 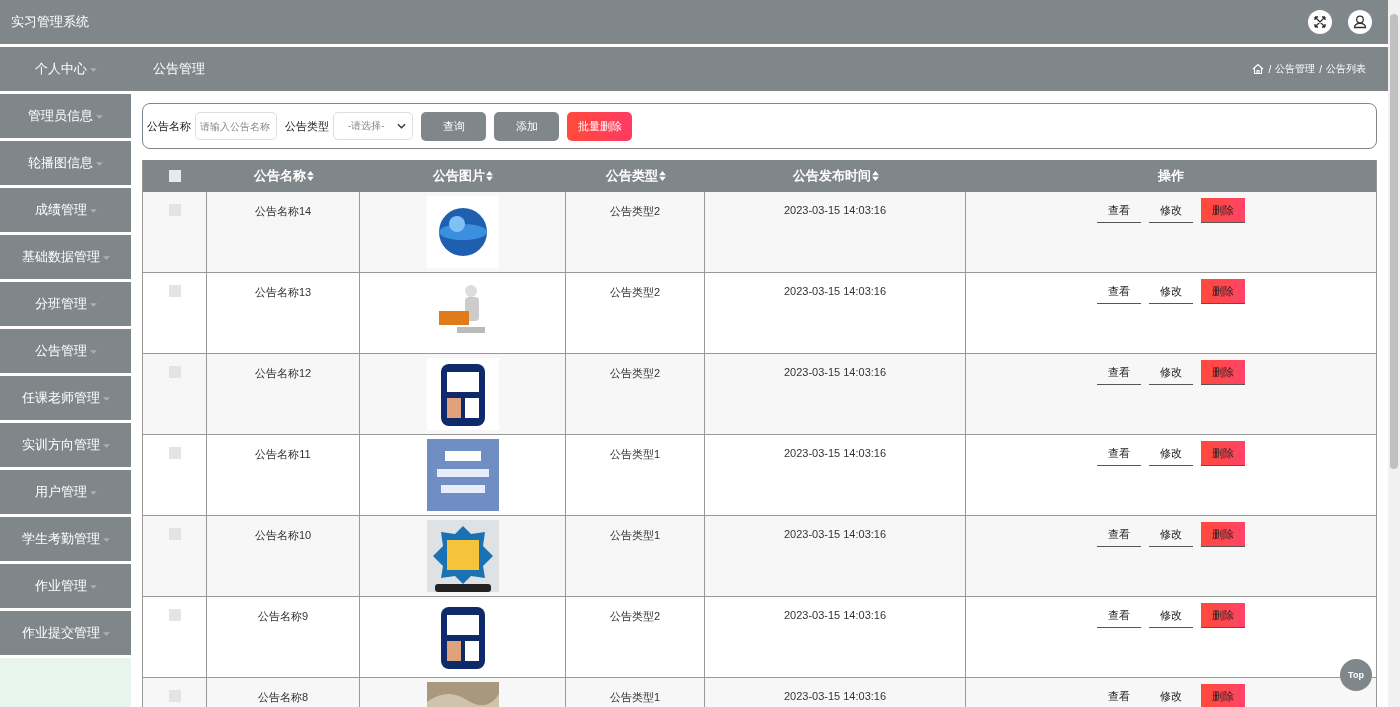 I want to click on name-input: 请输入公告名称, so click(x=236, y=126).